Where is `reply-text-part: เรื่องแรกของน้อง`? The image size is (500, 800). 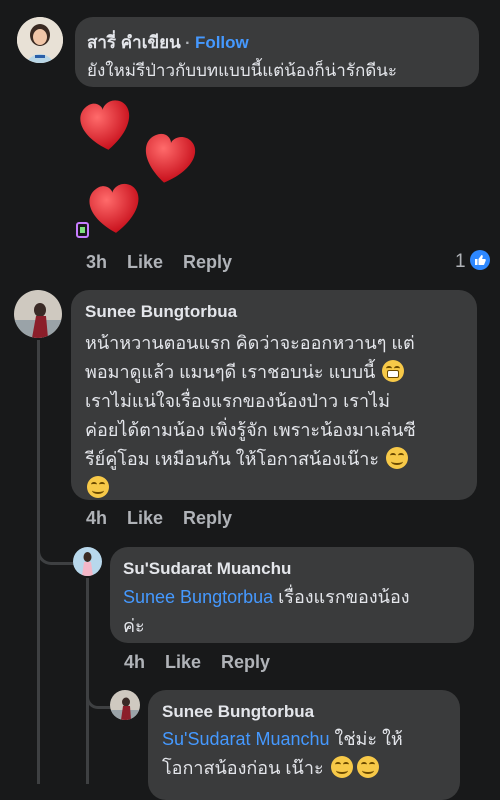
reply-text-part: เรื่องแรกของน้อง is located at coordinates (341, 597).